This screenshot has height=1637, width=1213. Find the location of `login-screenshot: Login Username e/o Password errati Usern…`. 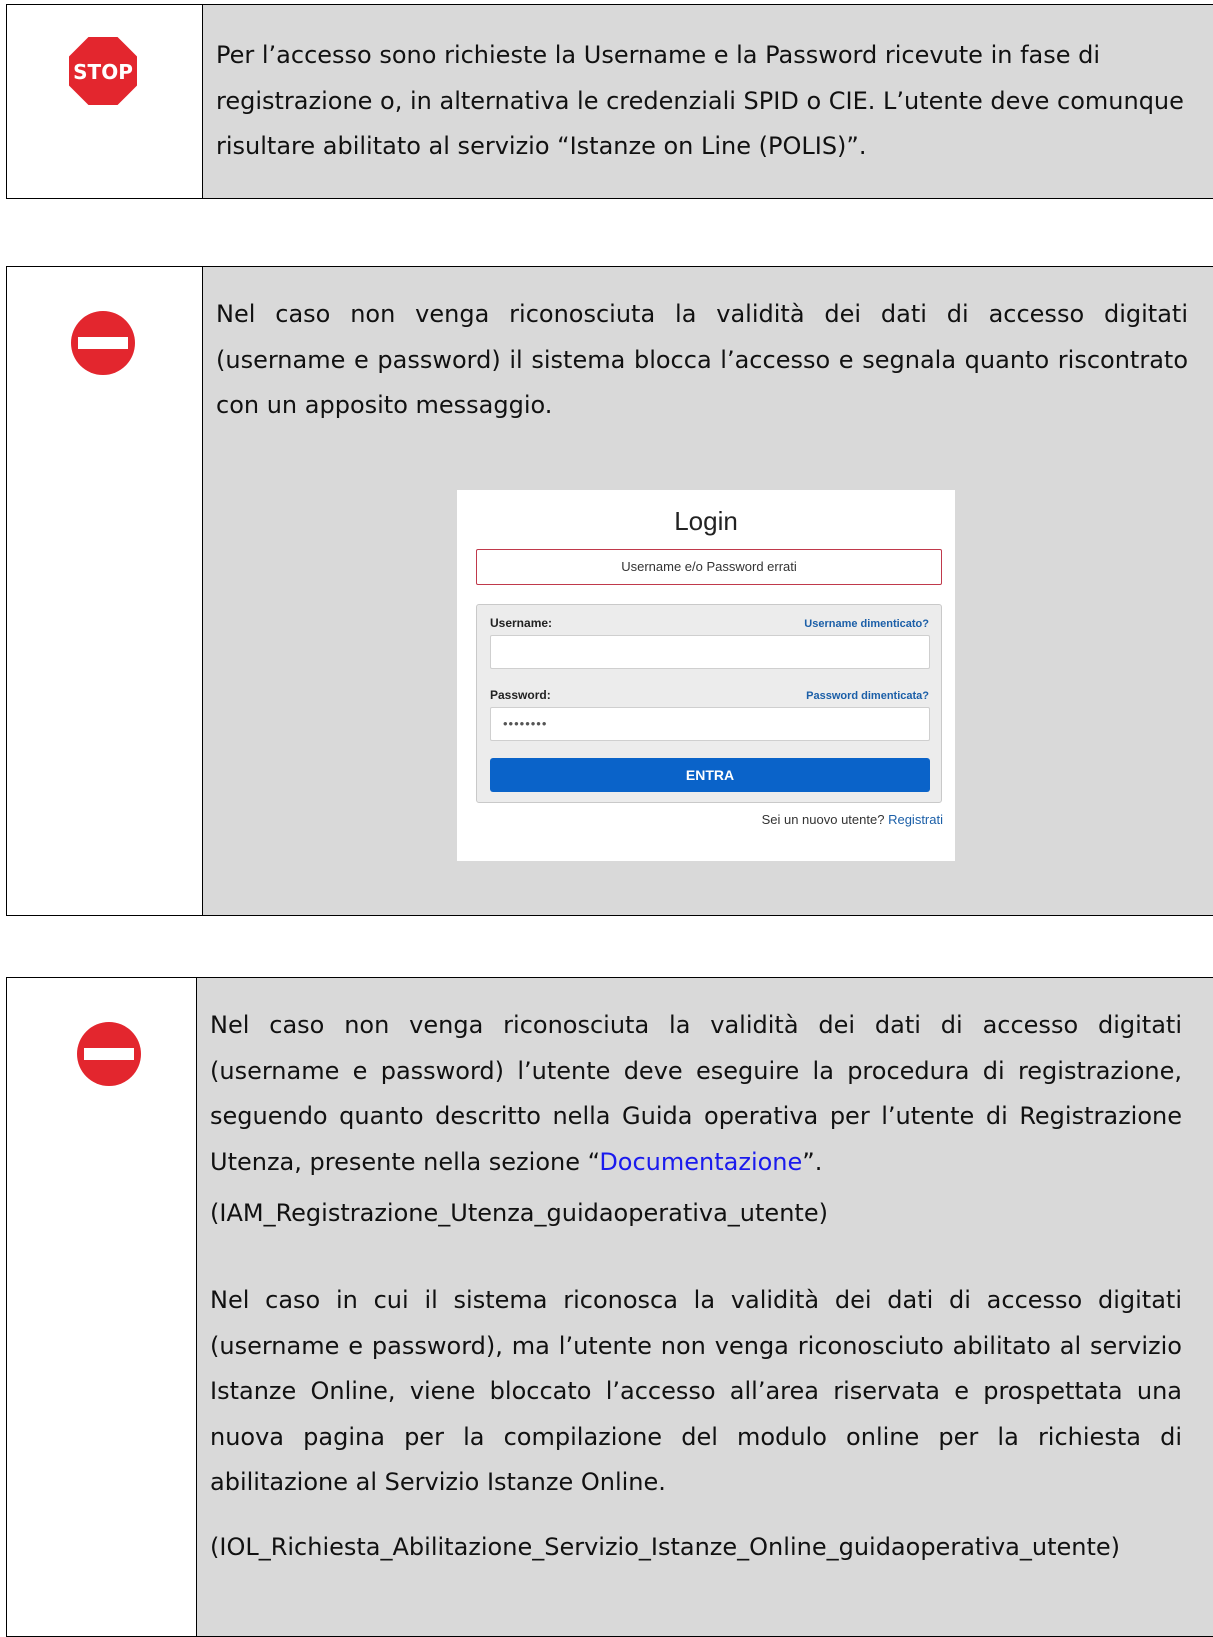

login-screenshot: Login Username e/o Password errati Usern… is located at coordinates (706, 675).